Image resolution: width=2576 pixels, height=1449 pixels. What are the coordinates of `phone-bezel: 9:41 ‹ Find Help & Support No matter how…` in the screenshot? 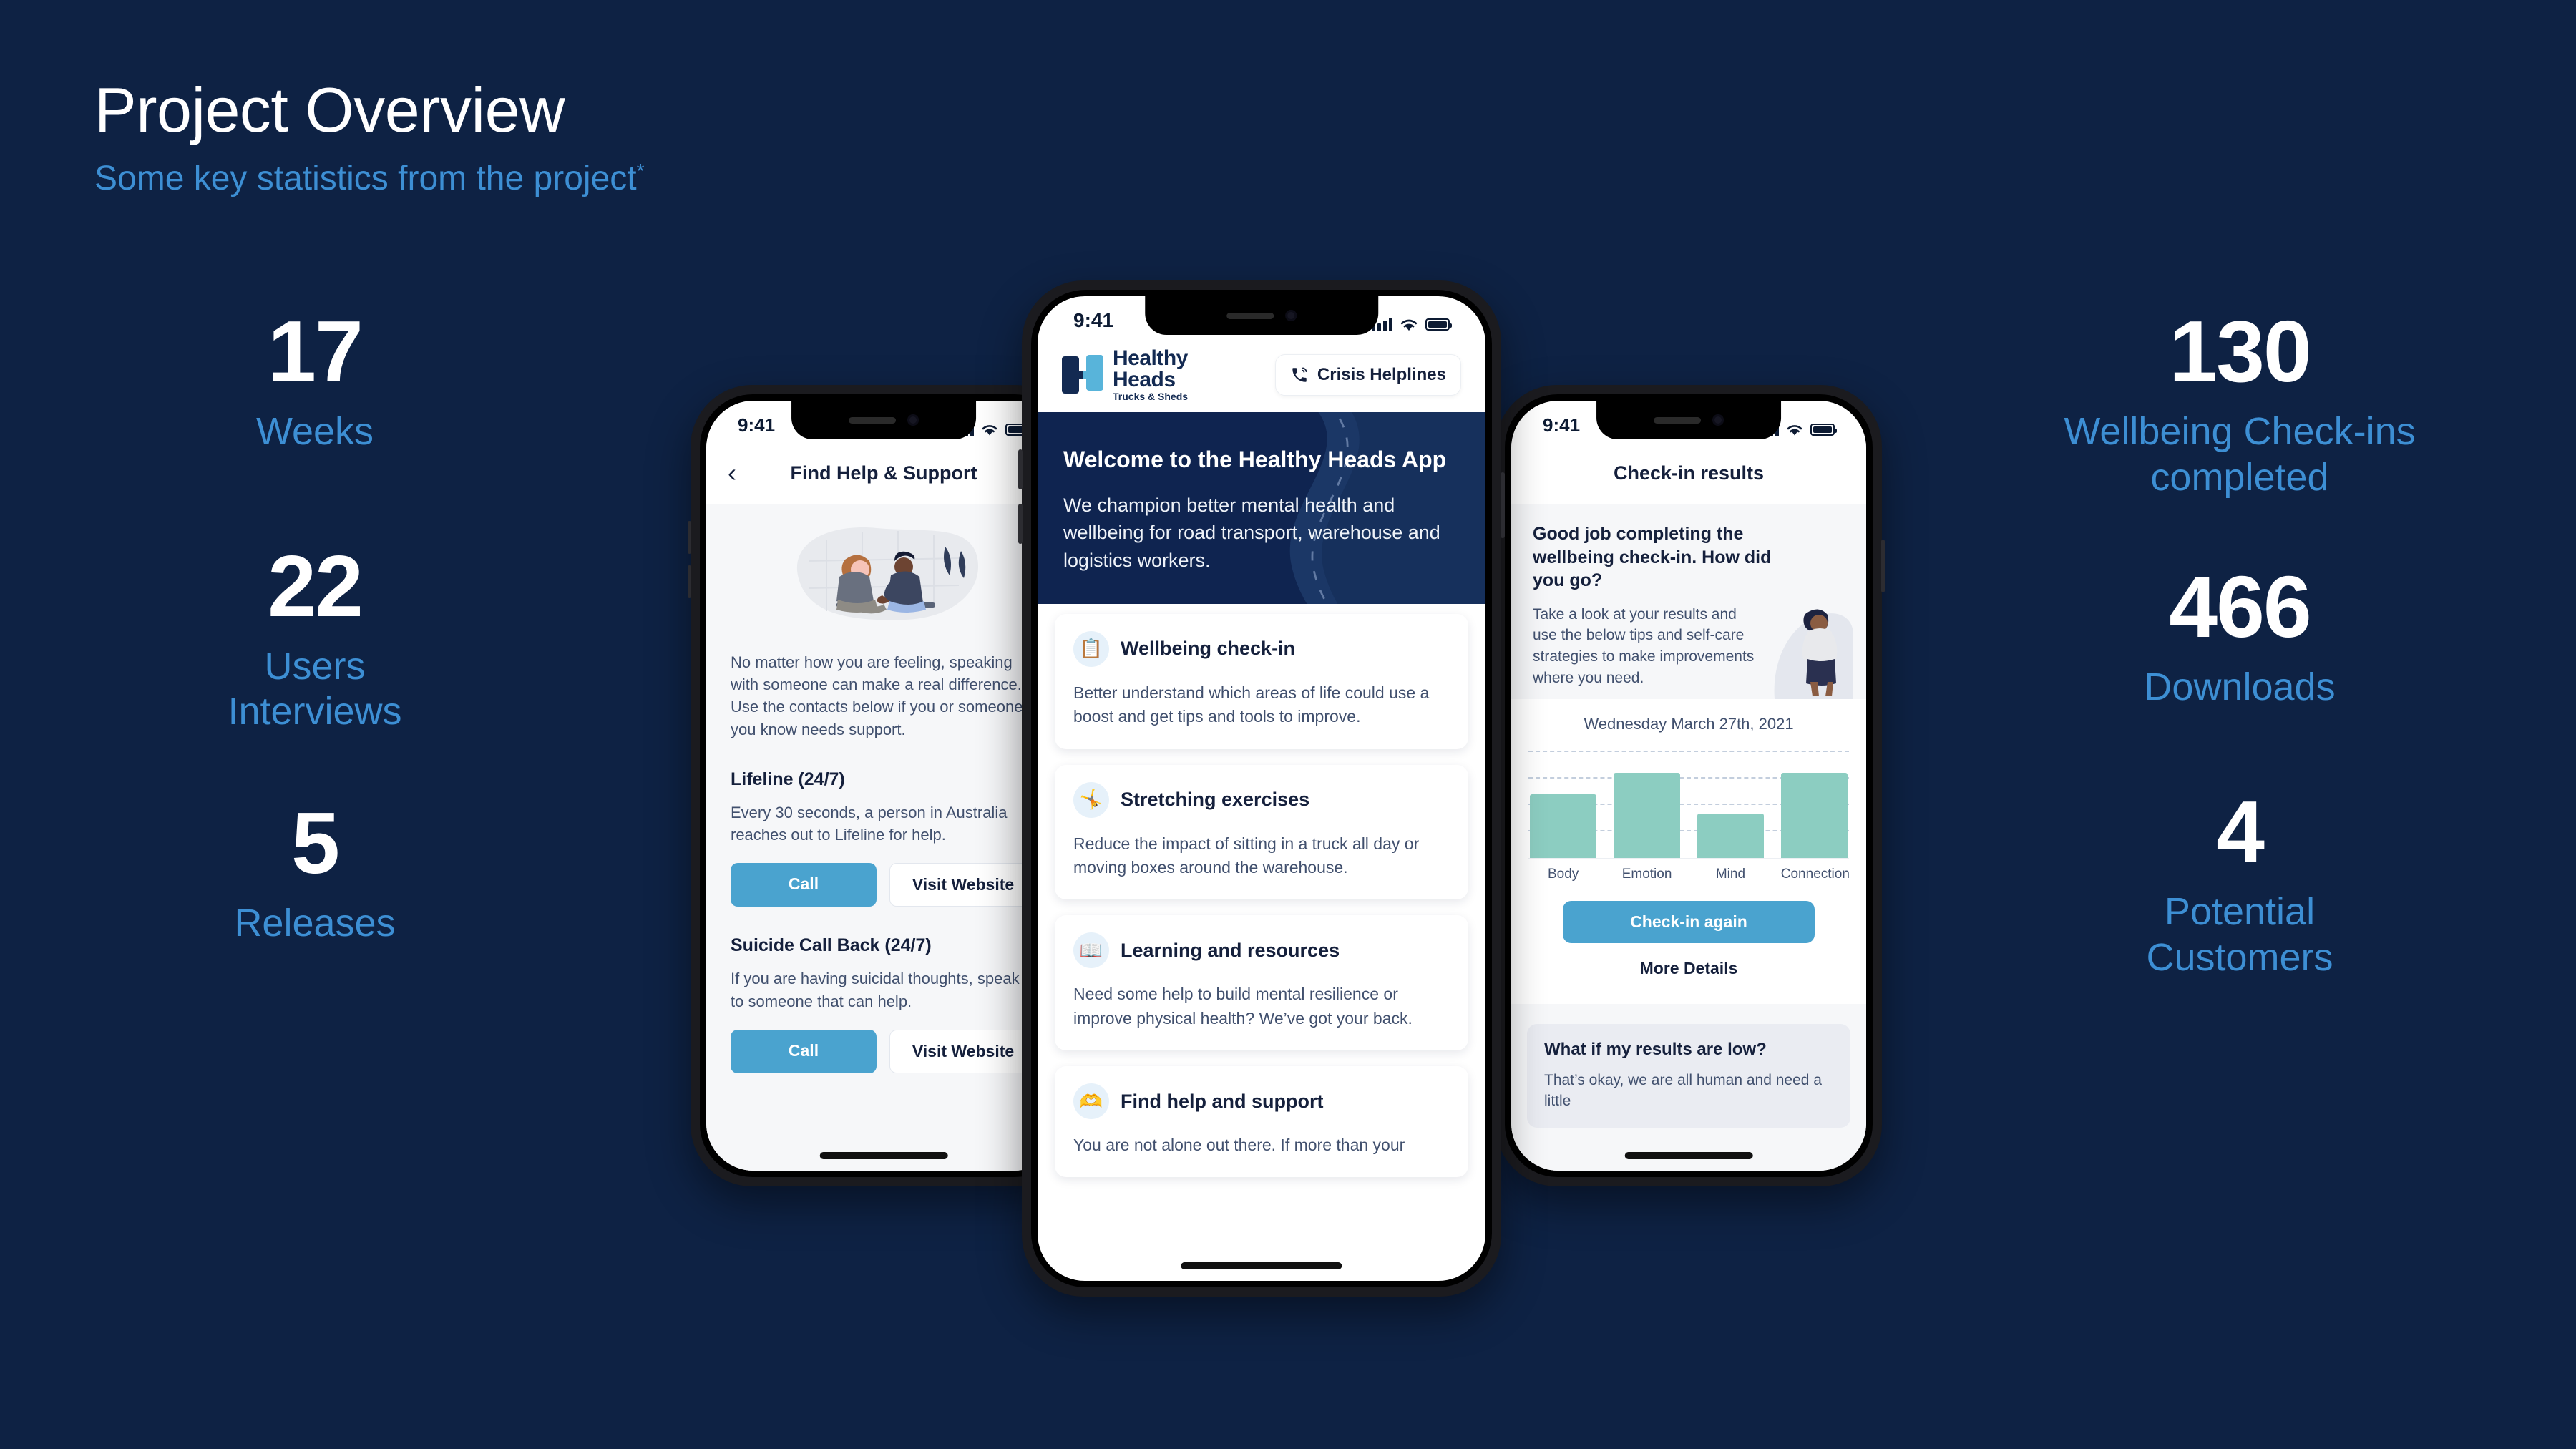 It's located at (884, 785).